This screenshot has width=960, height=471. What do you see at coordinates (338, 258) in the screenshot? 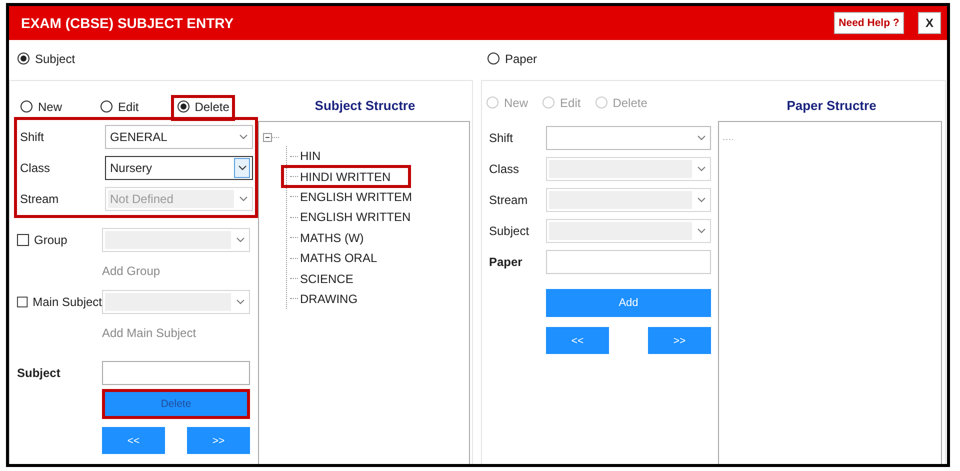
I see `tree-item: MATHS ORAL` at bounding box center [338, 258].